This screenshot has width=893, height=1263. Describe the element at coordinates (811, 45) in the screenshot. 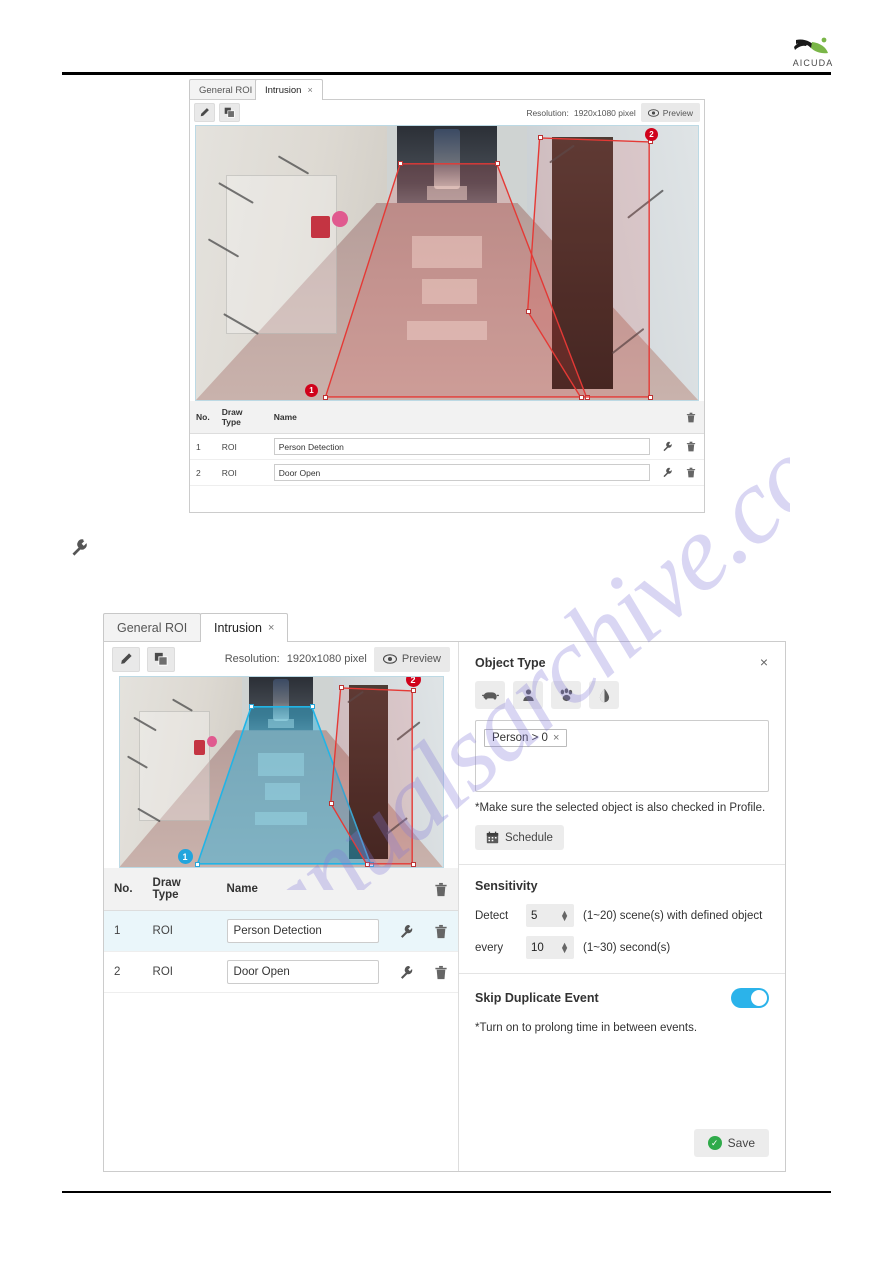

I see `aicuda-mark-icon` at that location.